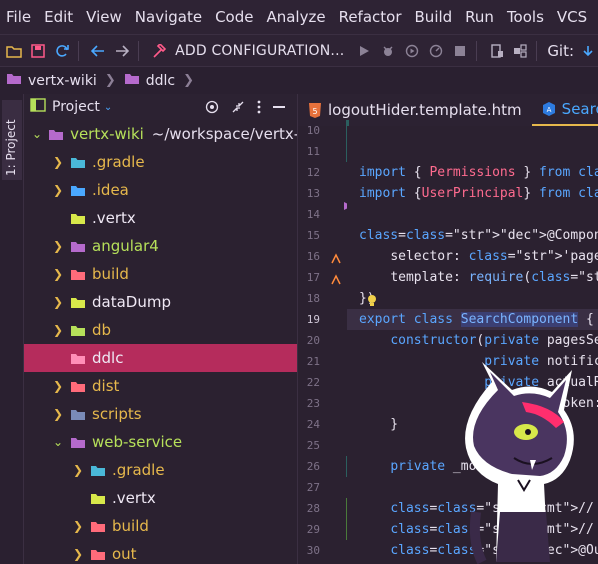  What do you see at coordinates (212, 107) in the screenshot?
I see `locate-file-icon` at bounding box center [212, 107].